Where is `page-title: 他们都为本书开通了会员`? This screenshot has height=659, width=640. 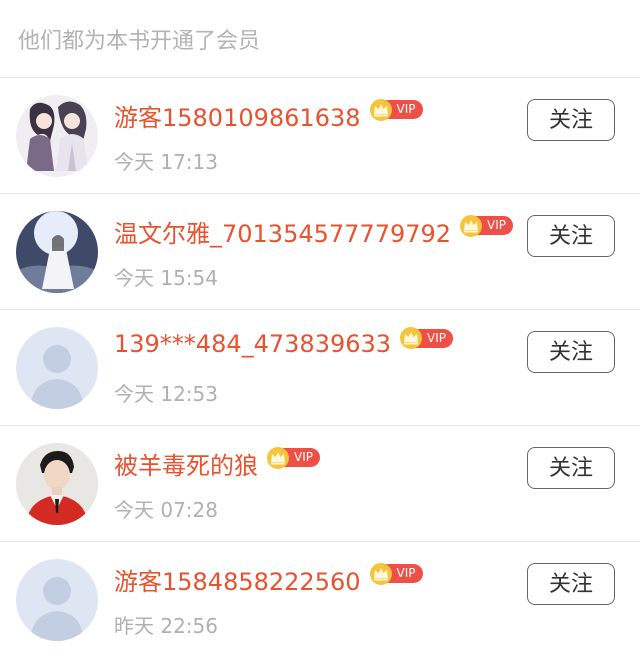 page-title: 他们都为本书开通了会员 is located at coordinates (139, 41).